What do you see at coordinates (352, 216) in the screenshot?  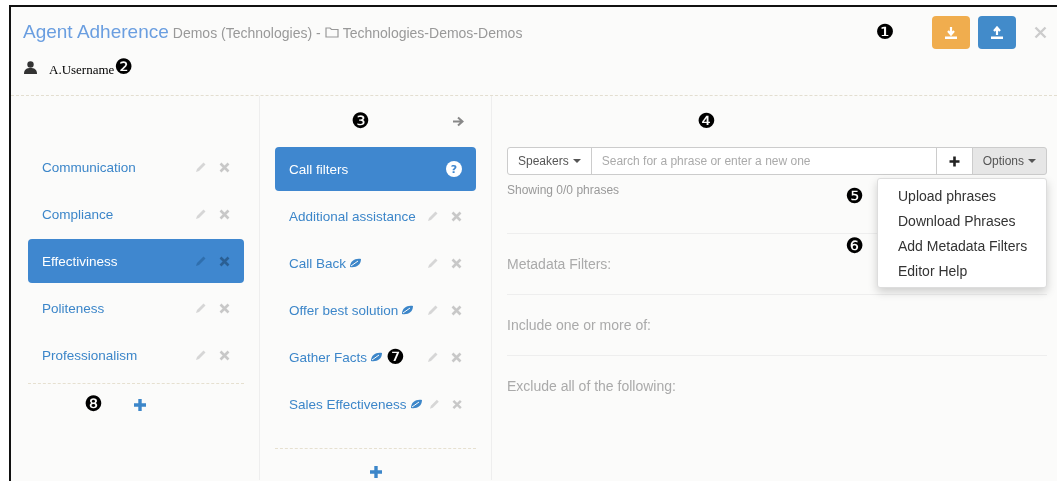 I see `item-label: Additional assistance` at bounding box center [352, 216].